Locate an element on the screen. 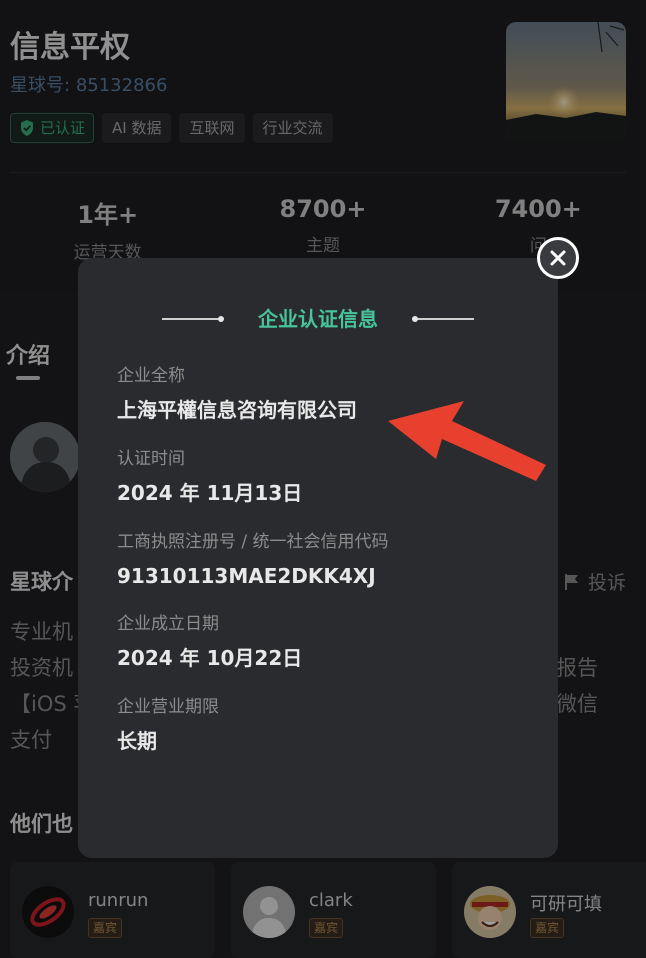 The image size is (646, 958). arrow-annotation is located at coordinates (467, 441).